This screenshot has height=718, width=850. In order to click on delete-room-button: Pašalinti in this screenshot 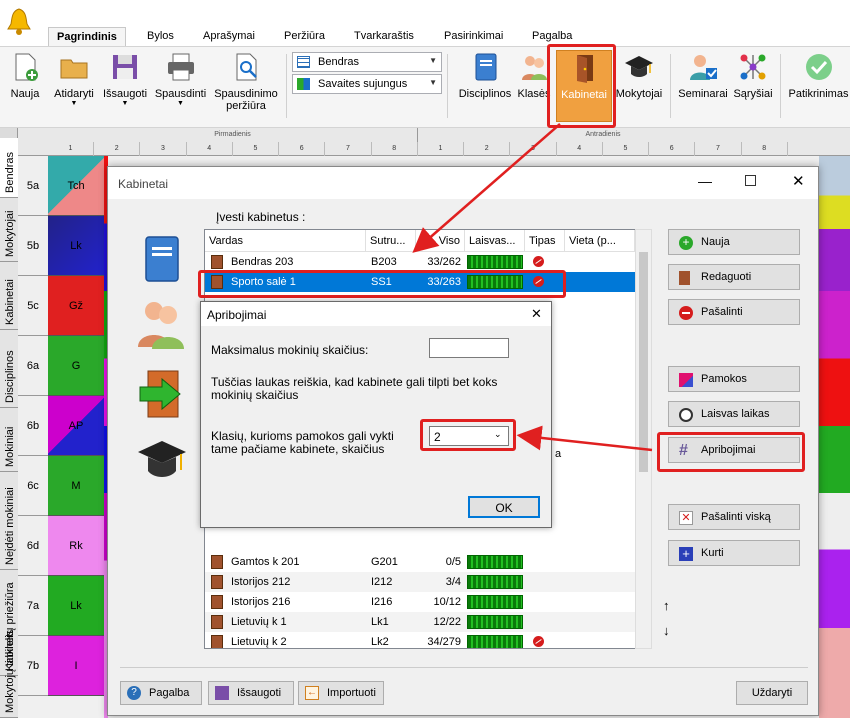, I will do `click(734, 312)`.